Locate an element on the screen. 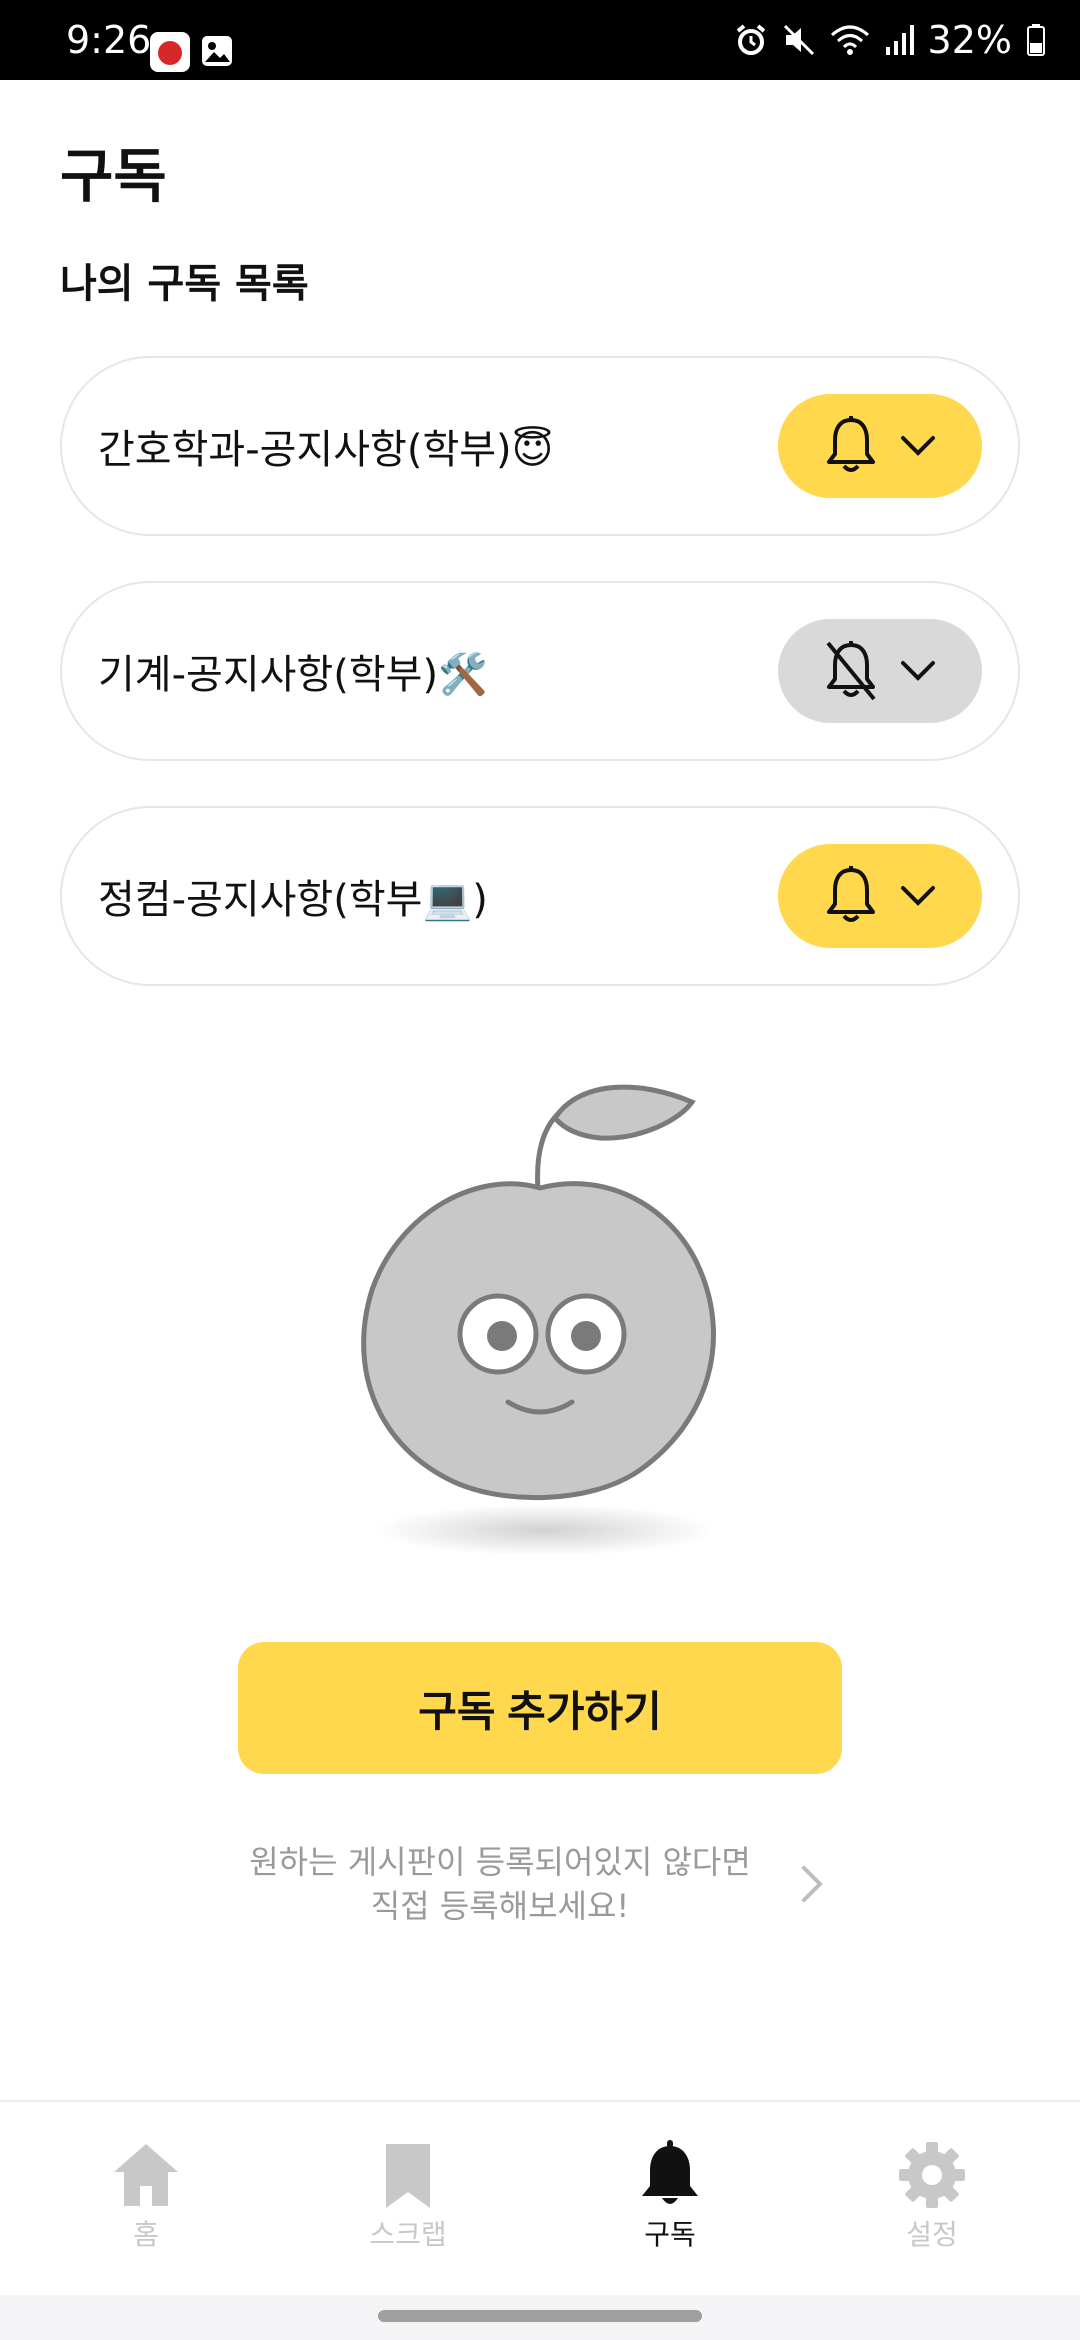  register-hint-text: 원하는 게시판이 등록되어있지 않다면 직접 등록해보세요! is located at coordinates (500, 1884).